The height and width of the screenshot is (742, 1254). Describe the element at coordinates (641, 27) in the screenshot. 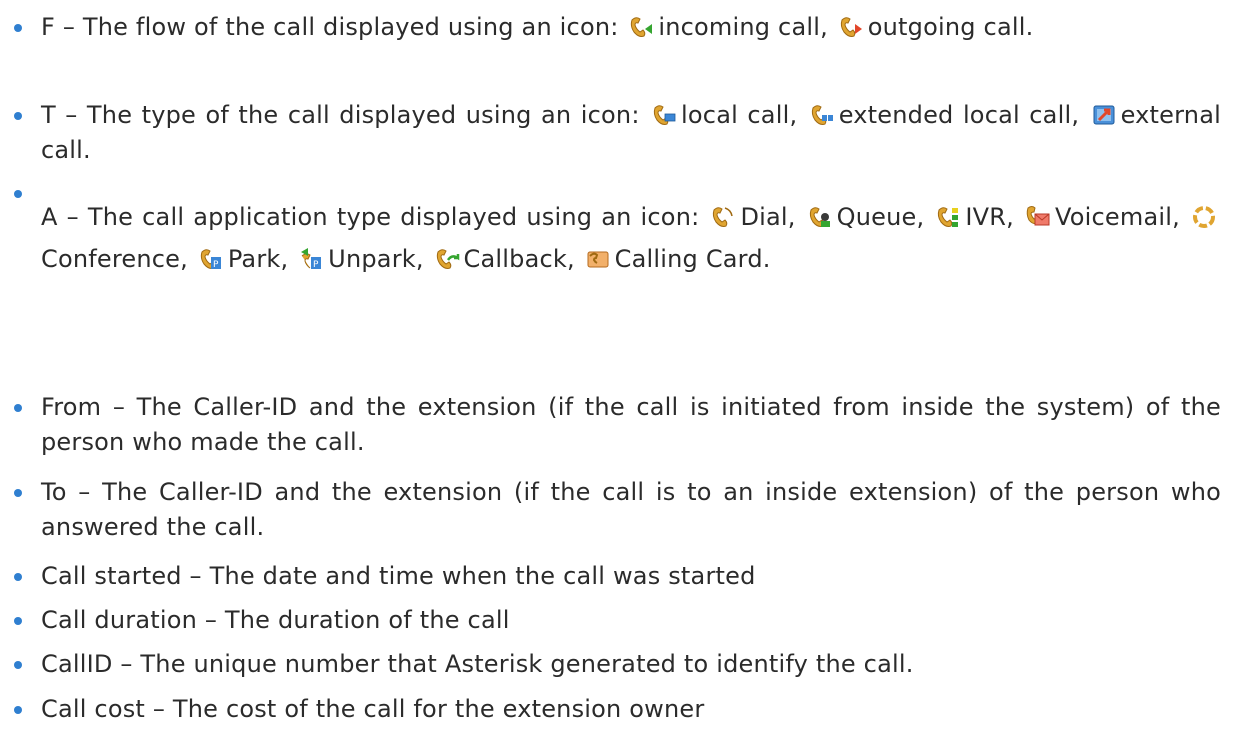

I see `incoming-call-icon` at that location.